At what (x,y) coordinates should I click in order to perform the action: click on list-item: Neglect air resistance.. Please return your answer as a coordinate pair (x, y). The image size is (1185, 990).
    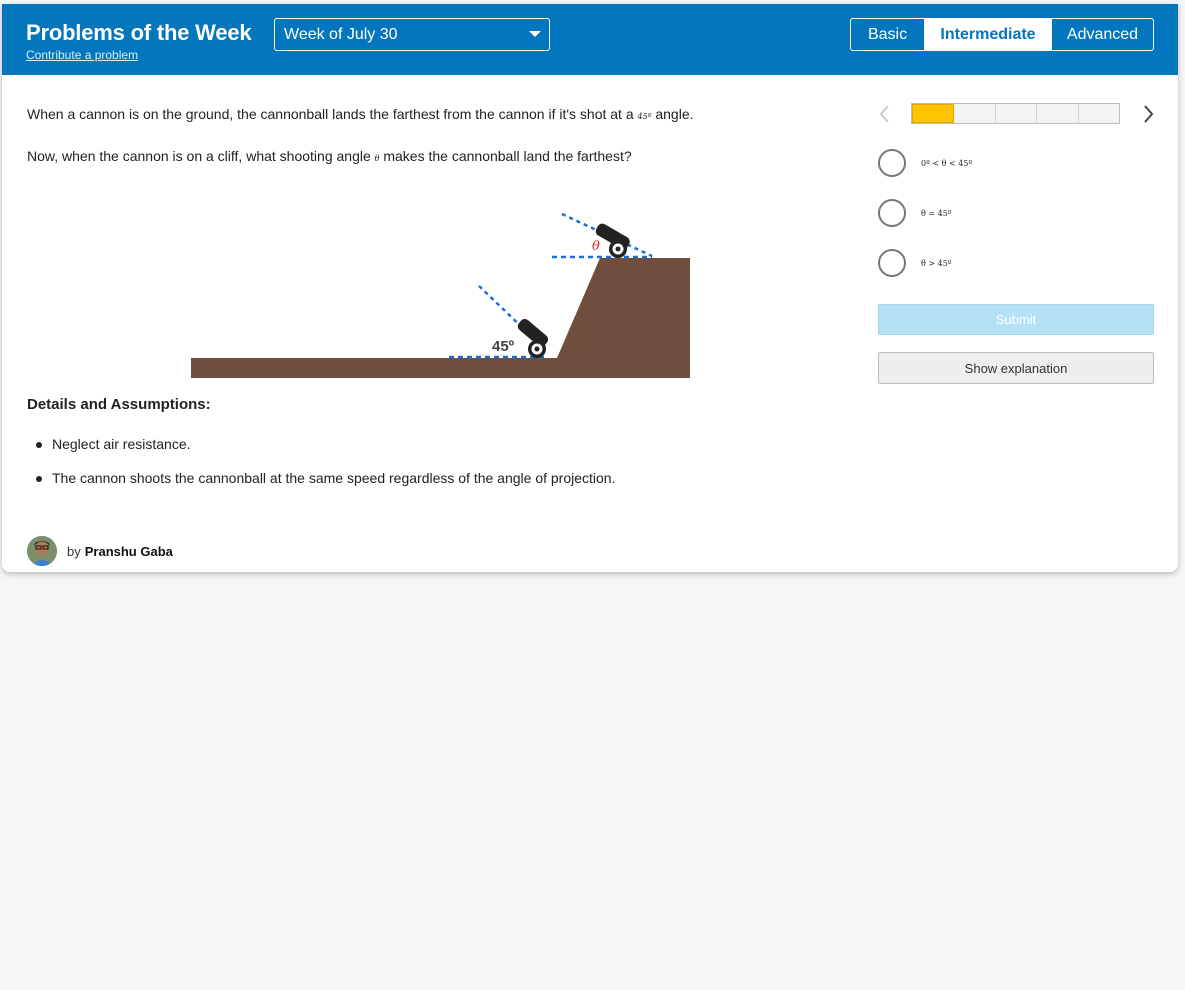
    Looking at the image, I should click on (321, 453).